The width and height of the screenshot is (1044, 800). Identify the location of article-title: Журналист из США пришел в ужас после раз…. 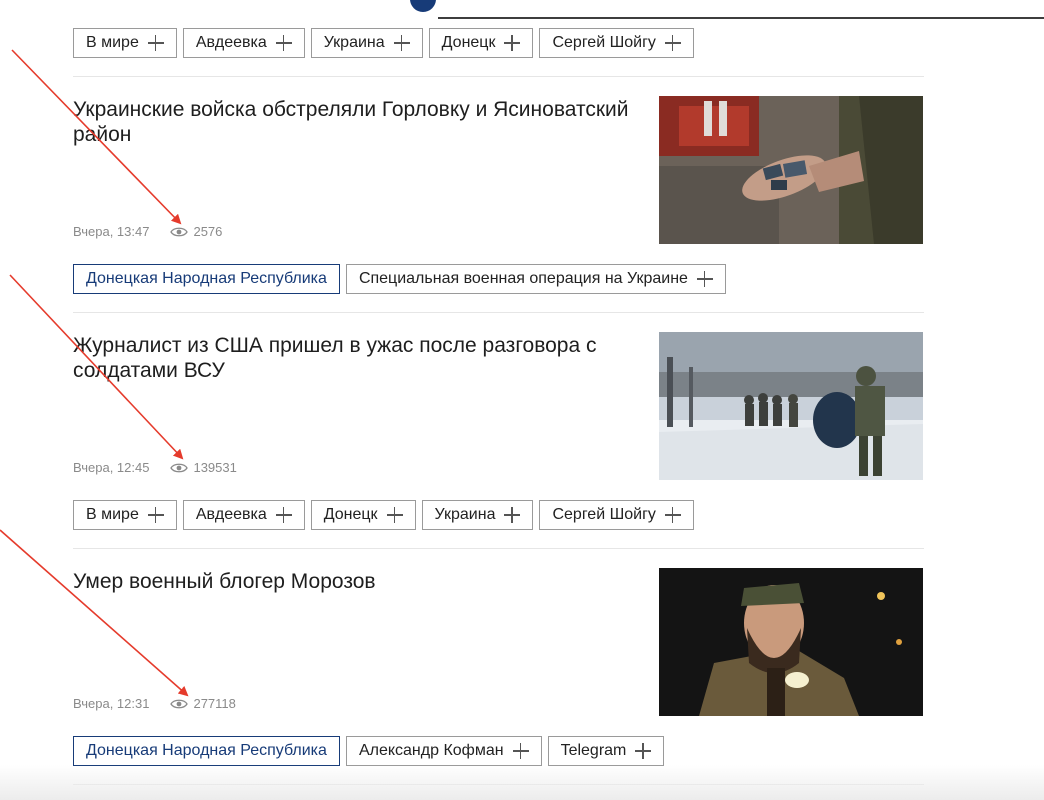
(353, 358).